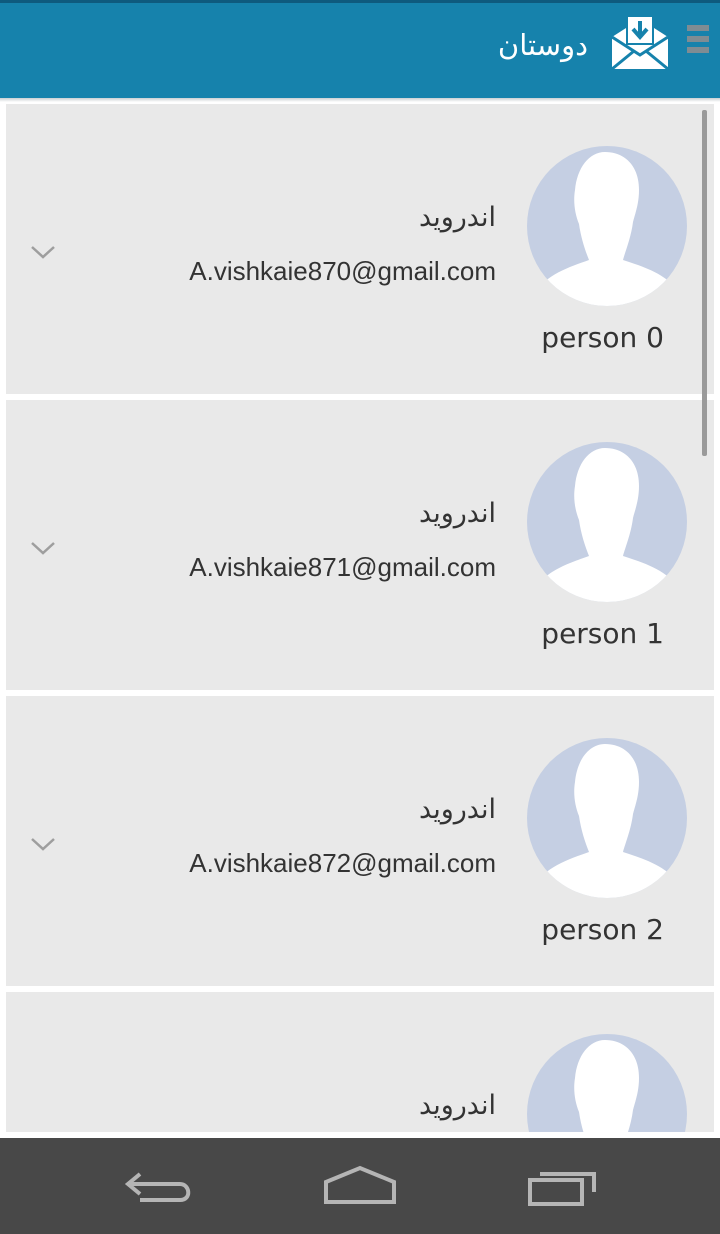 The width and height of the screenshot is (720, 1234). Describe the element at coordinates (160, 1186) in the screenshot. I see `back-icon` at that location.